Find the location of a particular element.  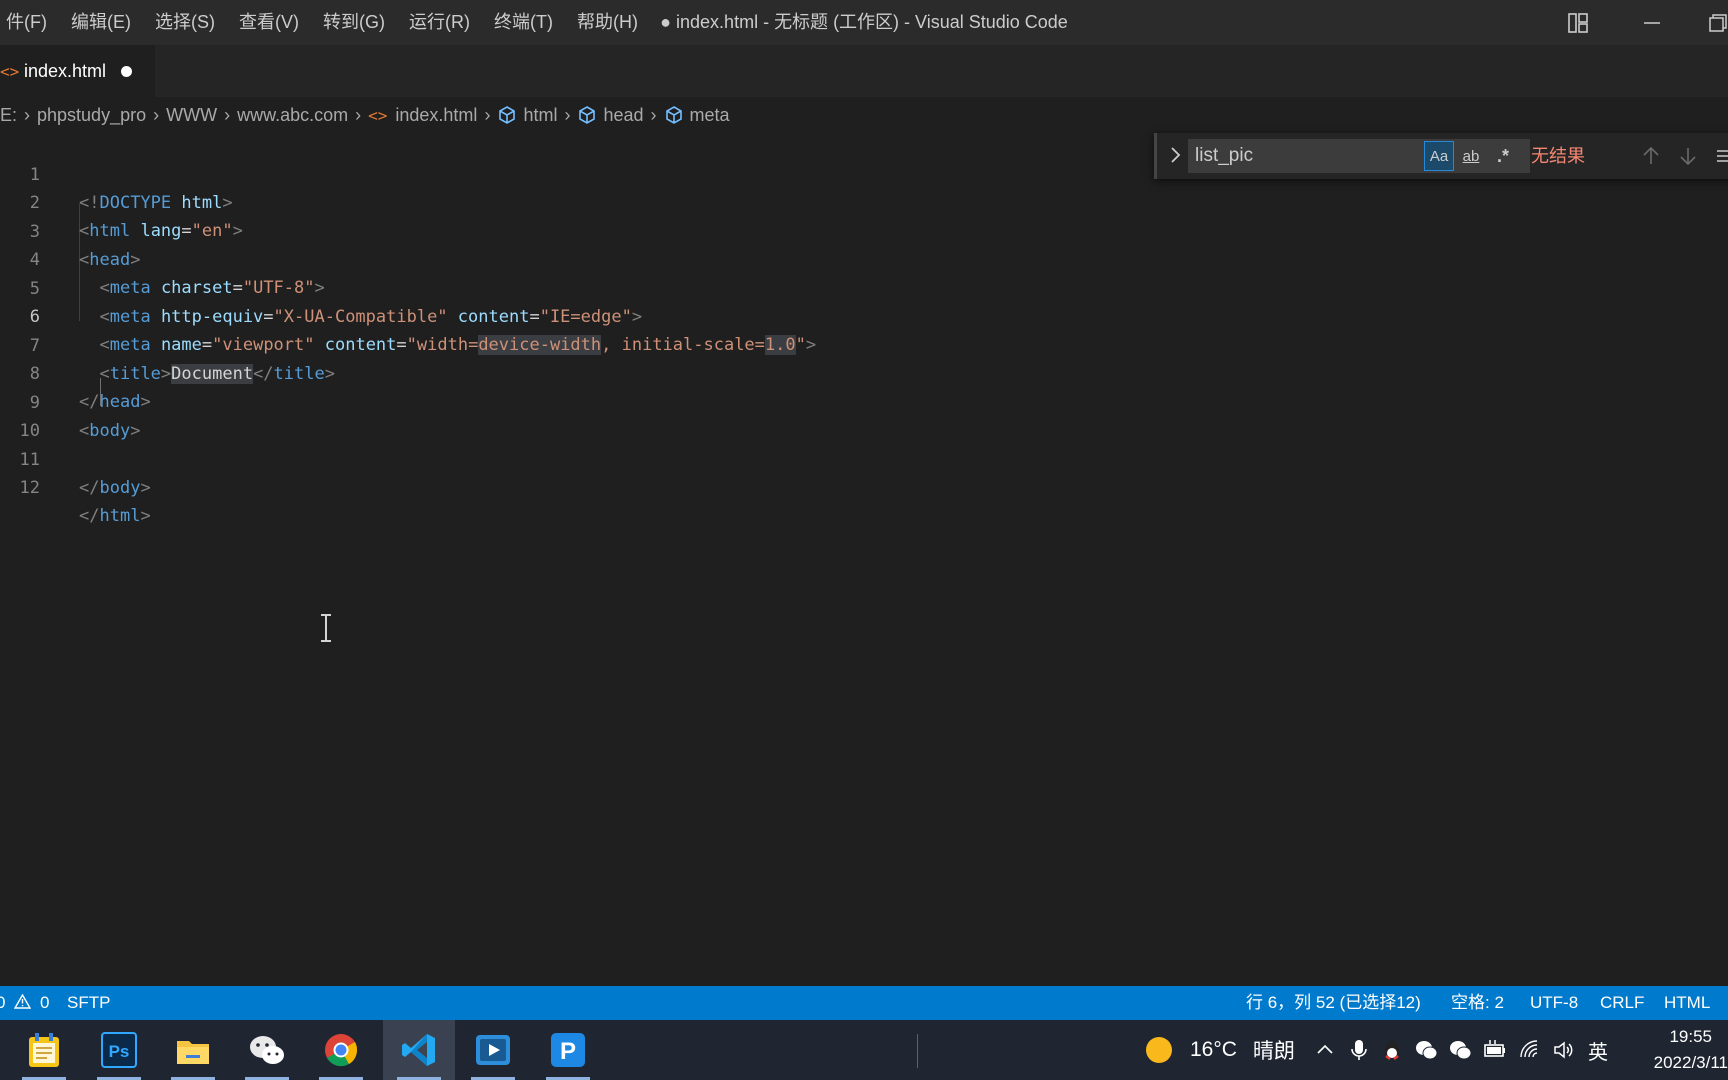

chevron-right-icon is located at coordinates (1176, 155).